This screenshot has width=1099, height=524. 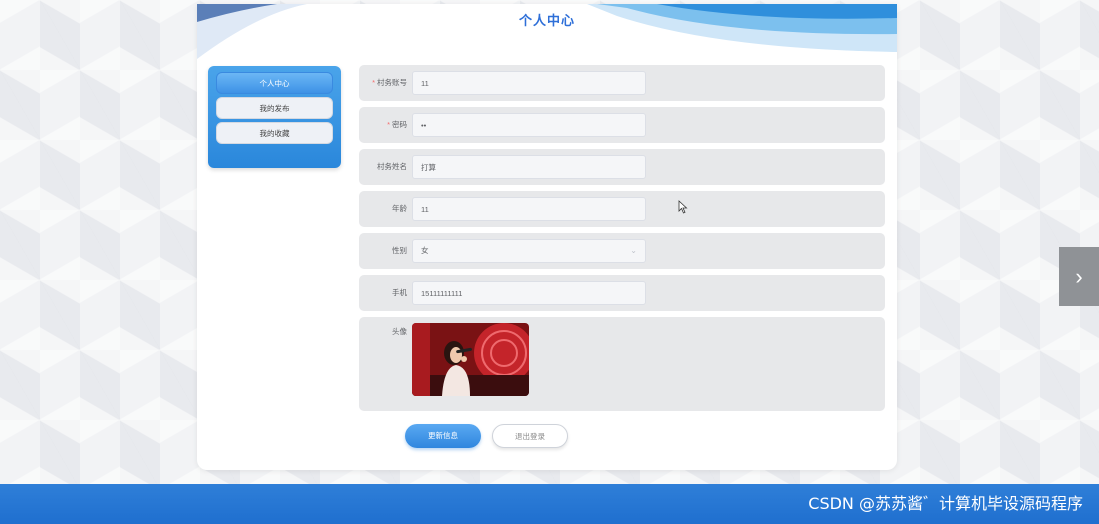 I want to click on gender-select: 女 ⌄, so click(x=529, y=251).